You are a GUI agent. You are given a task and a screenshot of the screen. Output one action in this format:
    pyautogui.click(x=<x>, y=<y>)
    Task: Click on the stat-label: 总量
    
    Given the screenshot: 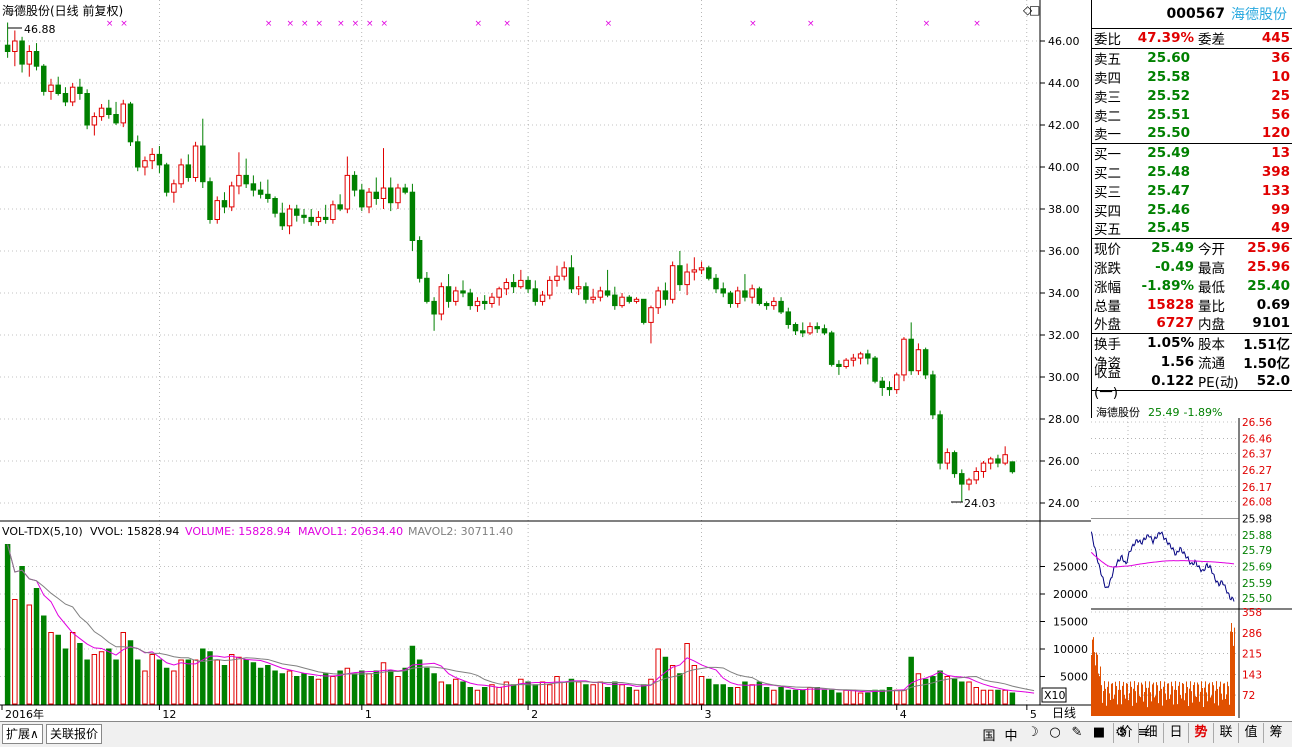 What is the action you would take?
    pyautogui.click(x=1107, y=306)
    